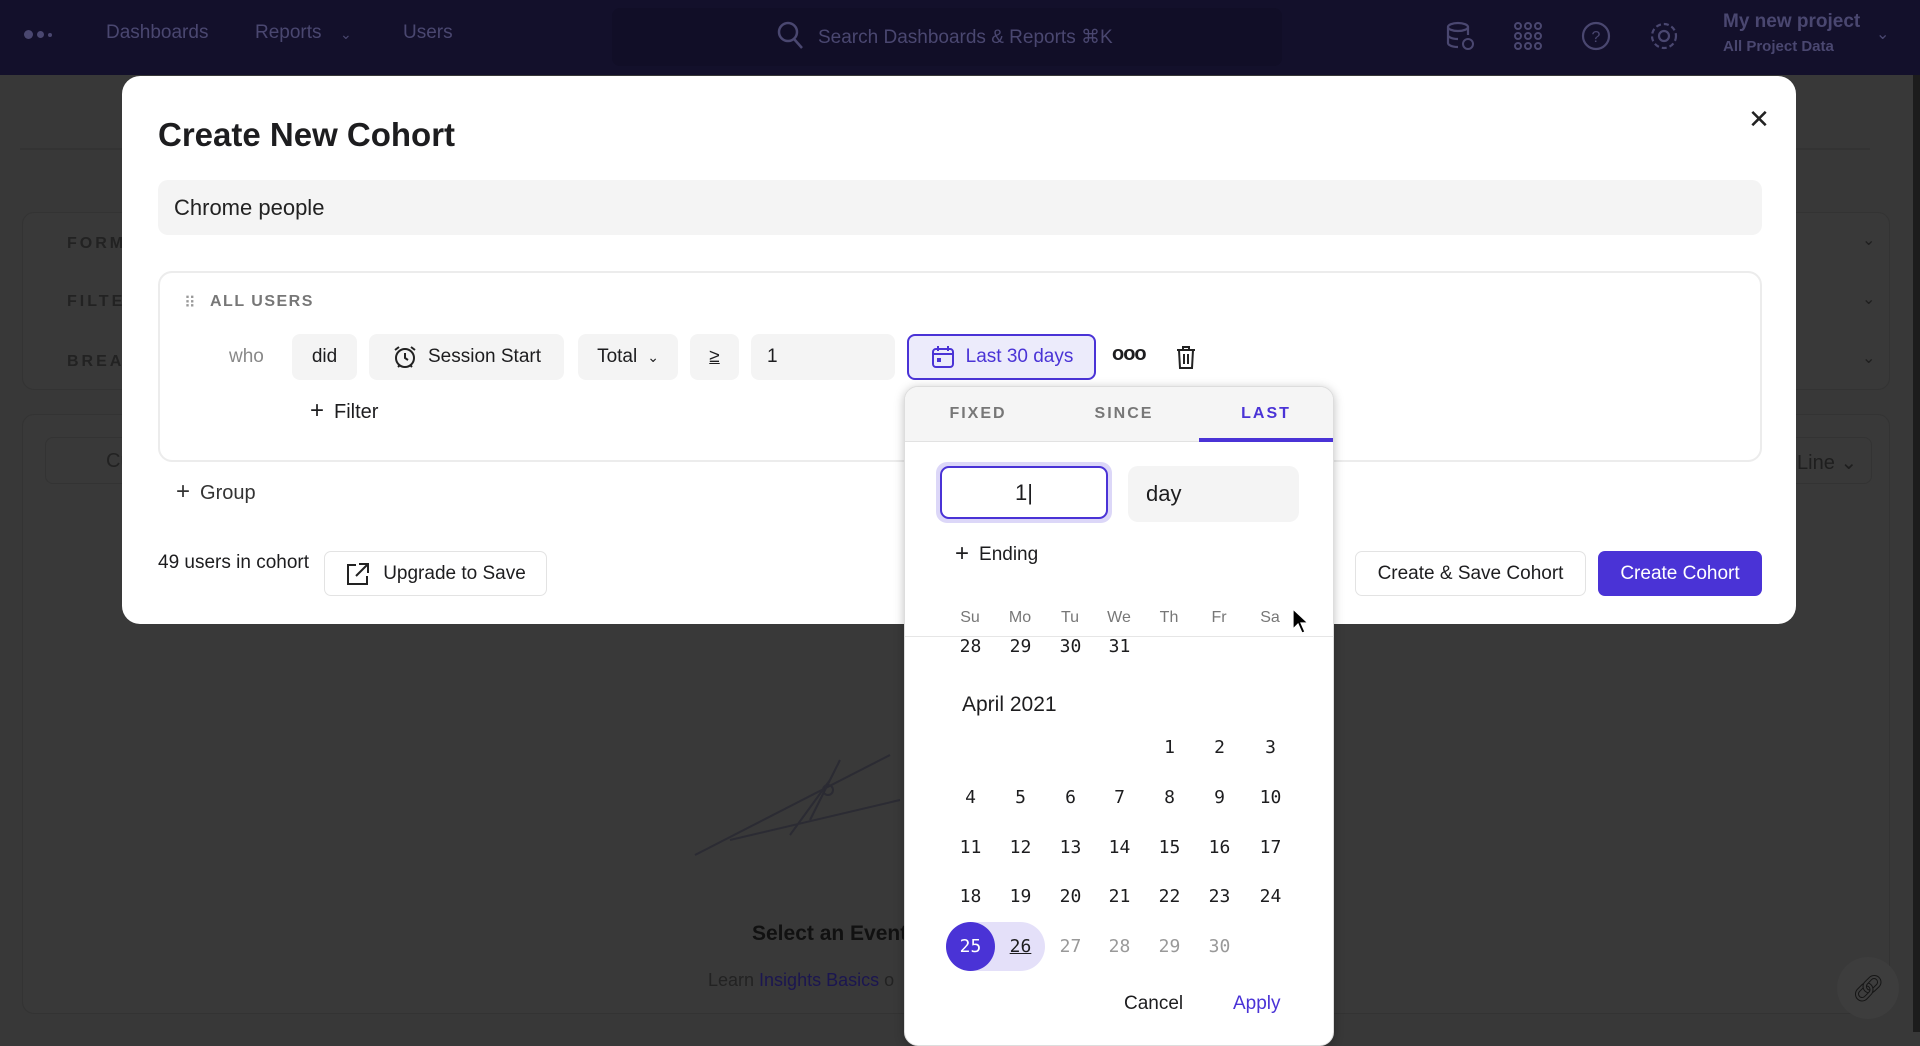  I want to click on calendar-day-prev-month: 29, so click(1020, 646).